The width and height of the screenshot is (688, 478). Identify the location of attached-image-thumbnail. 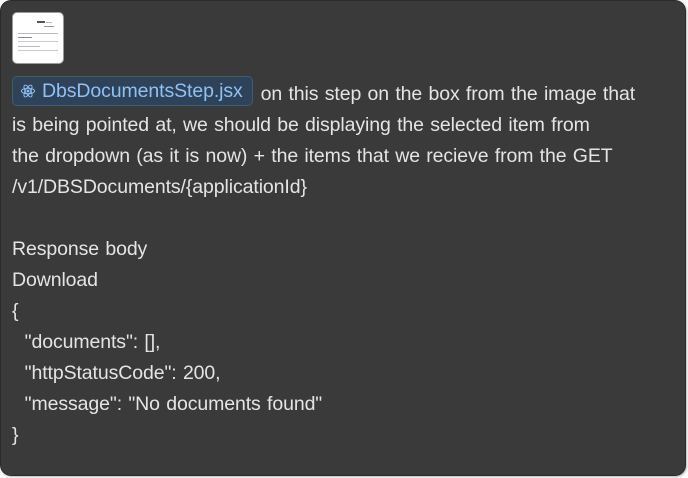
(38, 38).